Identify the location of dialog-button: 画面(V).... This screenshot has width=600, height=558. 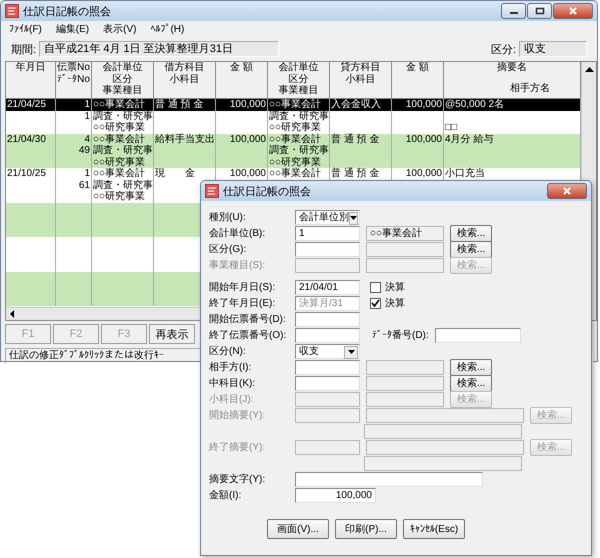
(298, 529).